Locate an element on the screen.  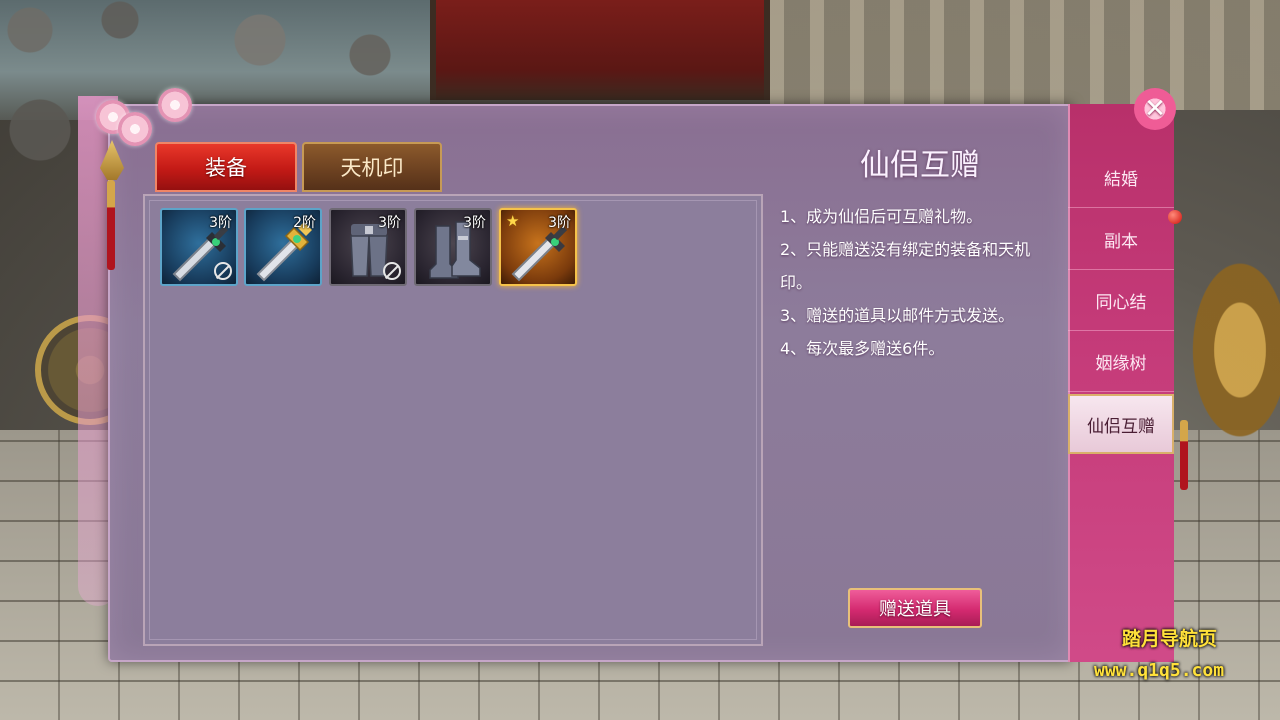
watermark-title: 踏月导航页 is located at coordinates (1170, 639).